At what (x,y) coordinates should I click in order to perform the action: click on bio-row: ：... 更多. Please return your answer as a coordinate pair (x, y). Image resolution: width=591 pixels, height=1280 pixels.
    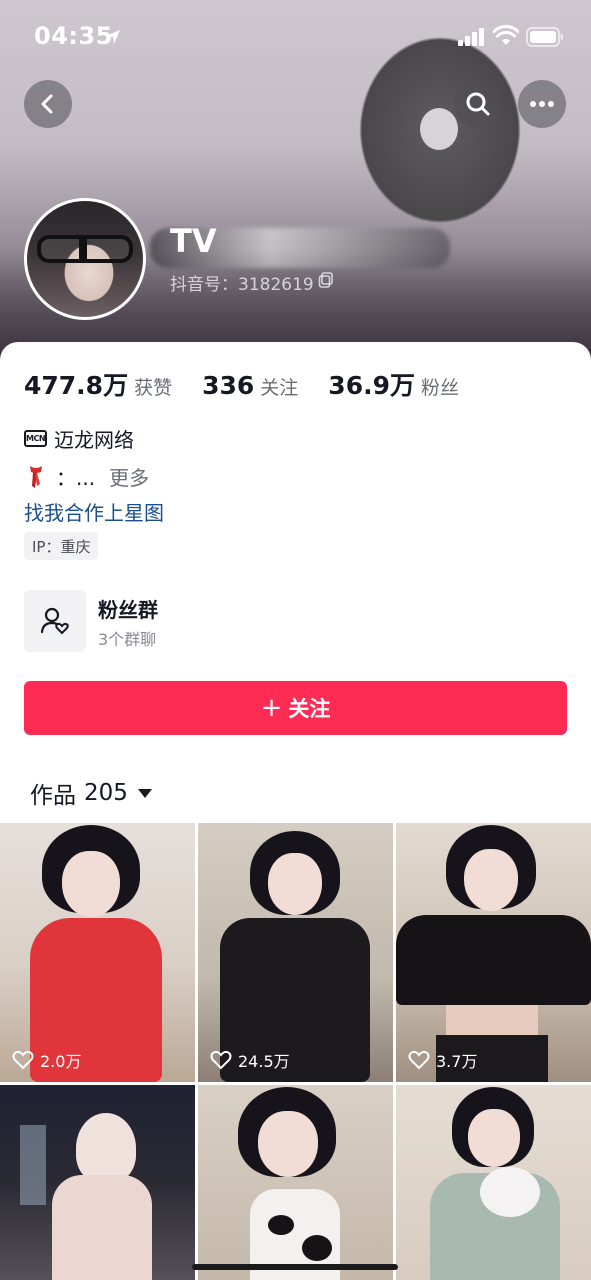
    Looking at the image, I should click on (86, 476).